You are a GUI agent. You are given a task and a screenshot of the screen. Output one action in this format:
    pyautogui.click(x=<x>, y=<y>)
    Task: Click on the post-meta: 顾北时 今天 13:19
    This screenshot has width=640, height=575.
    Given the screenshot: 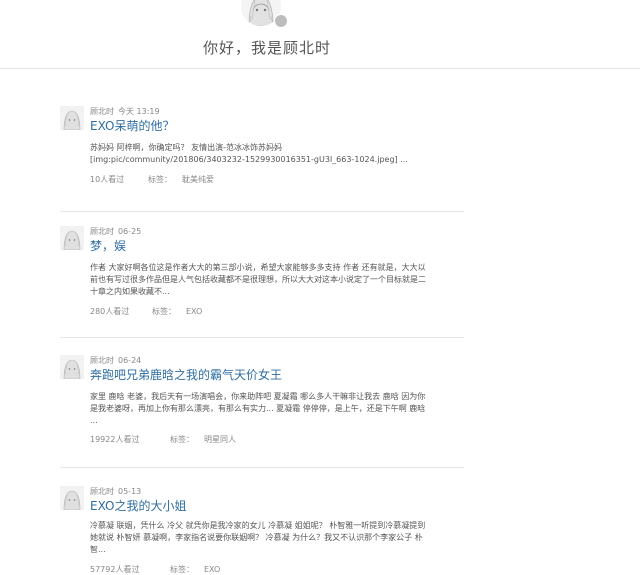 What is the action you would take?
    pyautogui.click(x=125, y=111)
    